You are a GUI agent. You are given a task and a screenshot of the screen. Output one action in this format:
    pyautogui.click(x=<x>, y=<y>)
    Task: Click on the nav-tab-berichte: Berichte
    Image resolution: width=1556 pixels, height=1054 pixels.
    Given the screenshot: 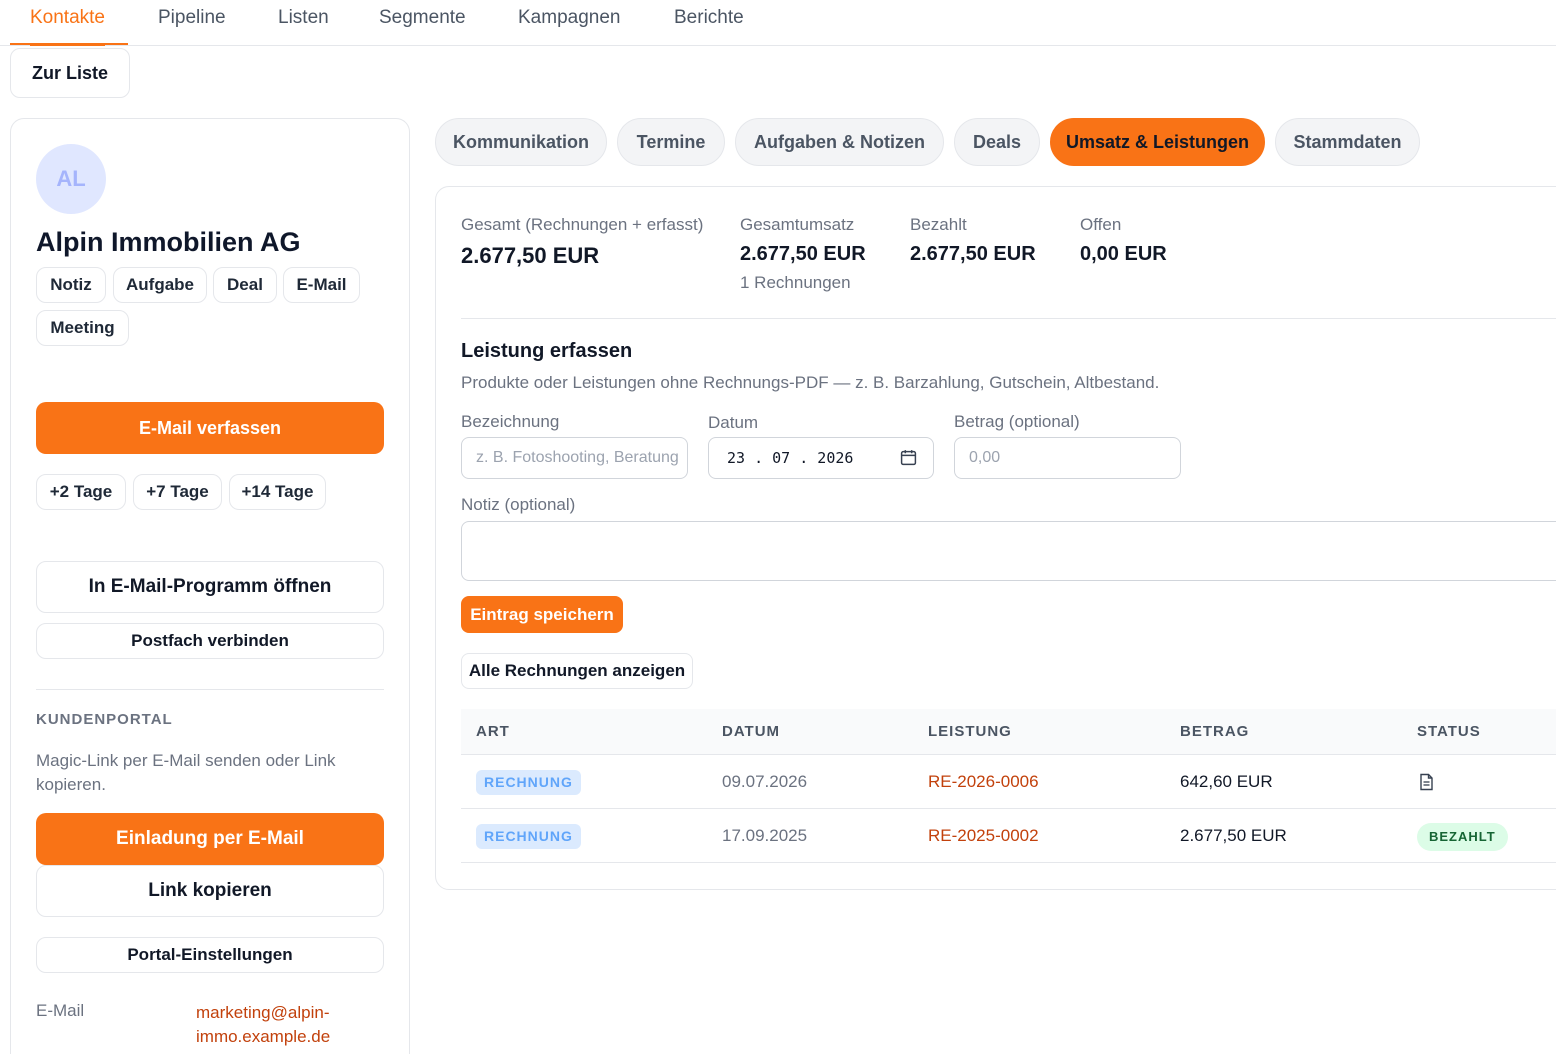 What is the action you would take?
    pyautogui.click(x=709, y=23)
    